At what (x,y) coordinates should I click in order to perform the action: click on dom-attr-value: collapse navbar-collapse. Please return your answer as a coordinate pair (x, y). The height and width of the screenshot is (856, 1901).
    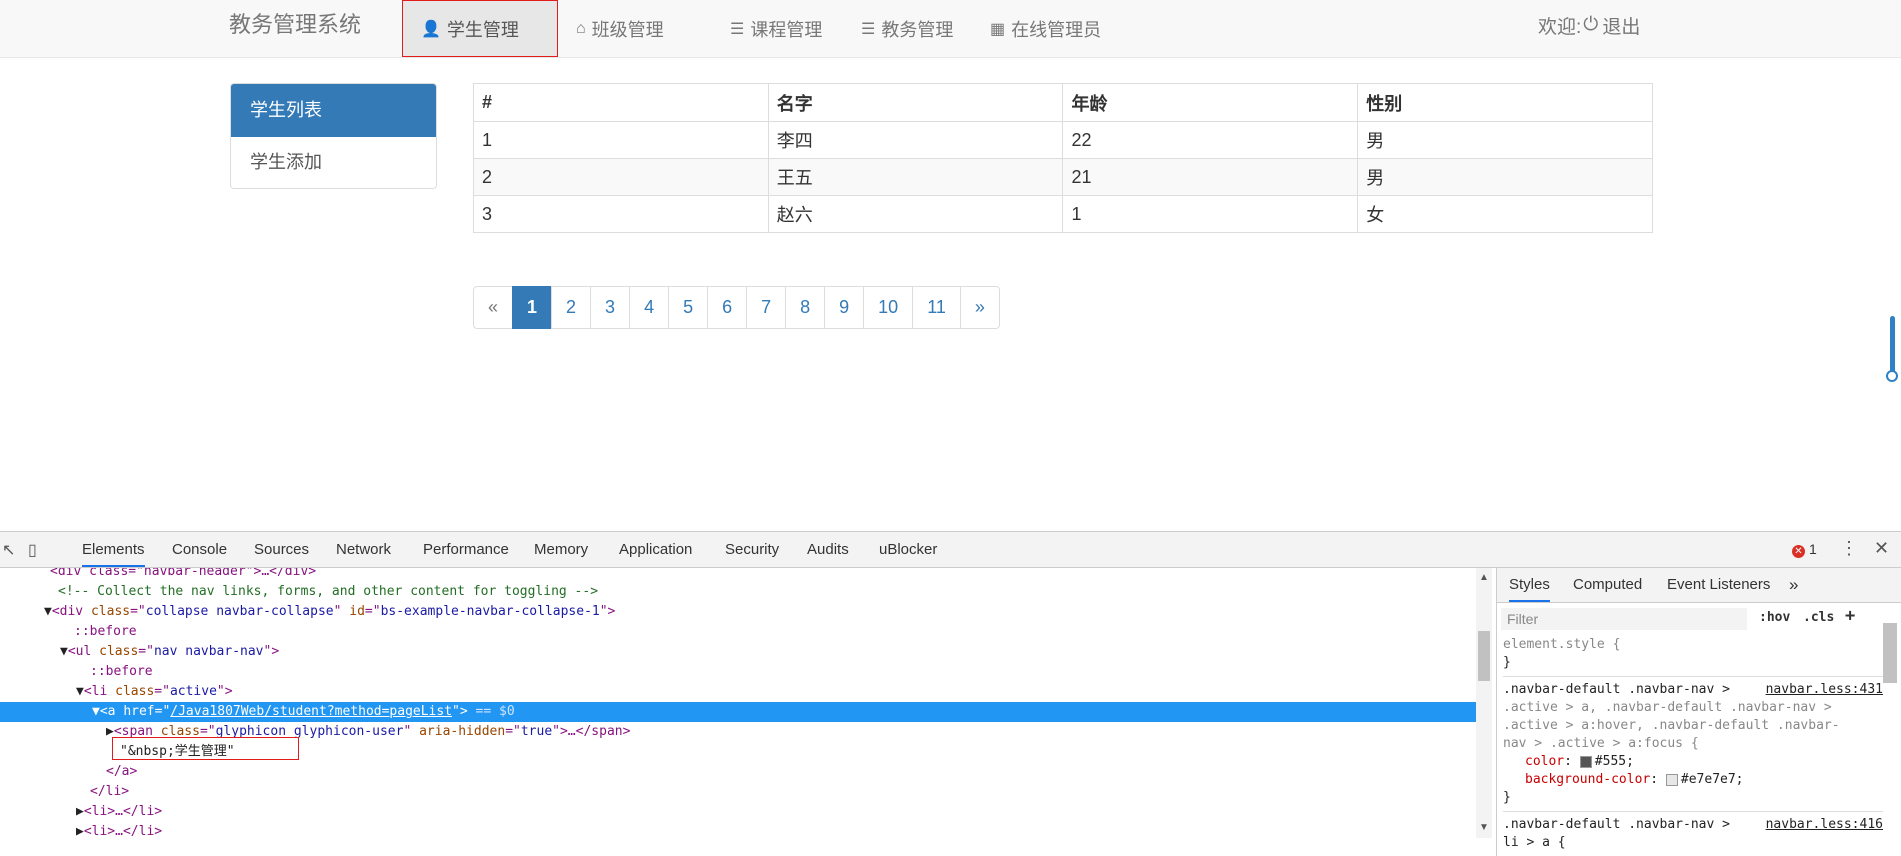
    Looking at the image, I should click on (239, 611).